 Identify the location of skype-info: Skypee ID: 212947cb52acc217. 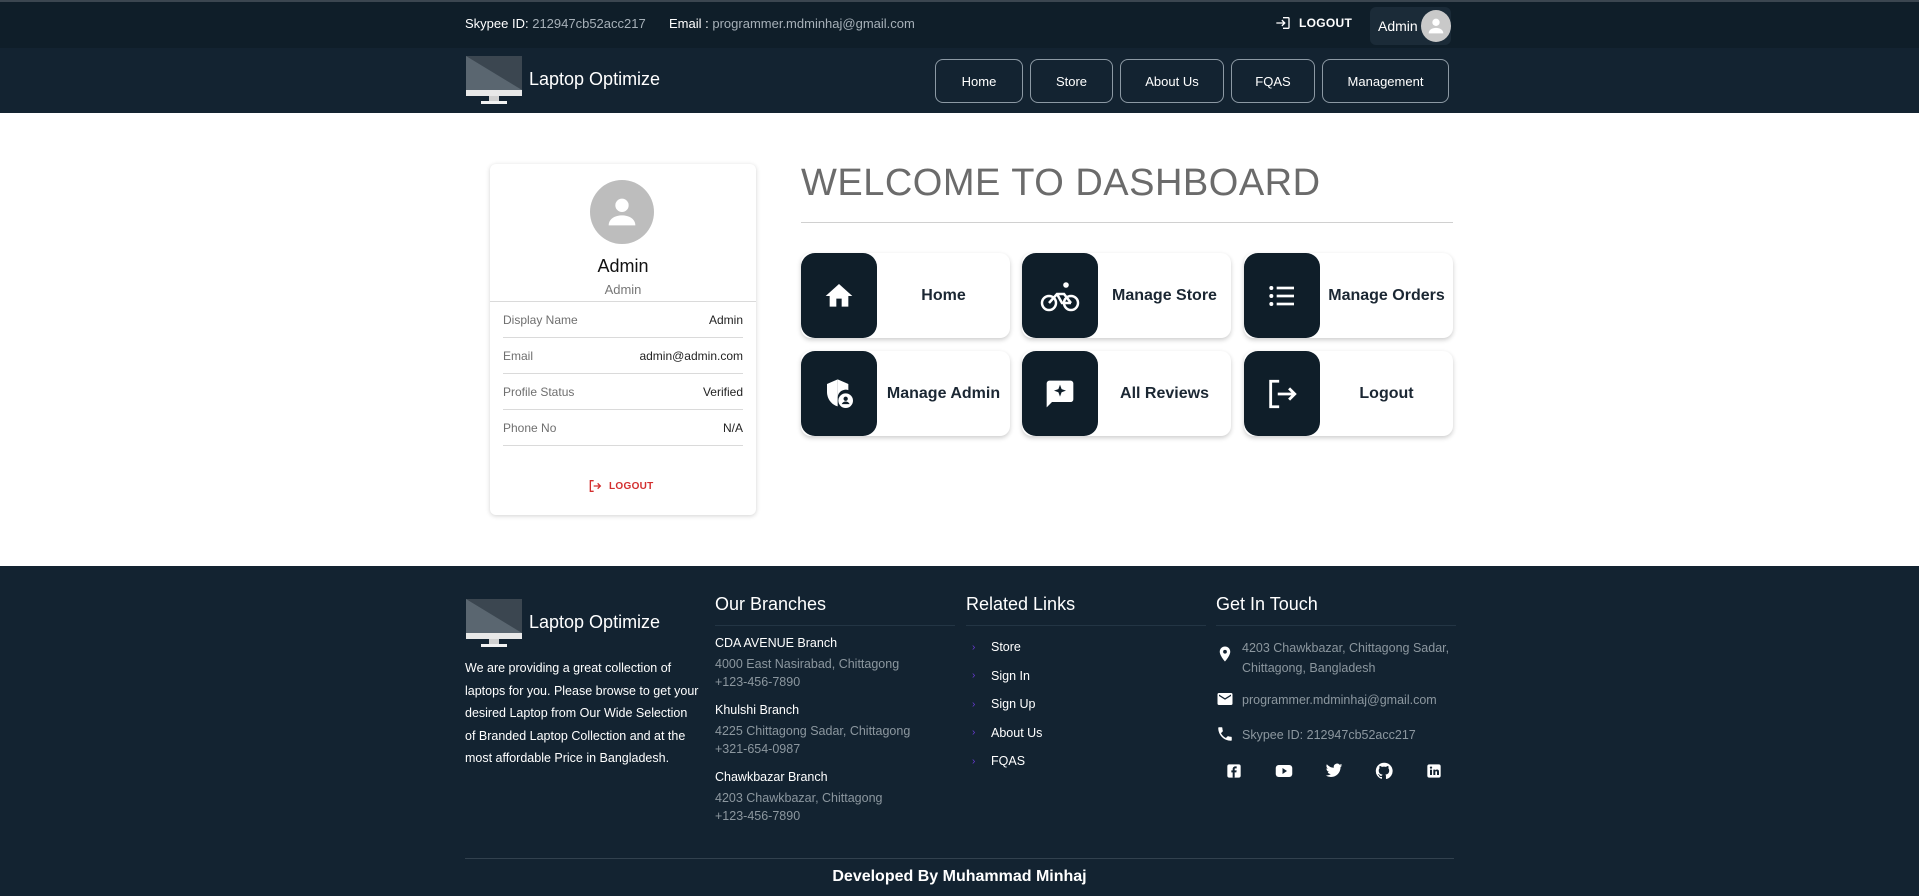
(555, 23).